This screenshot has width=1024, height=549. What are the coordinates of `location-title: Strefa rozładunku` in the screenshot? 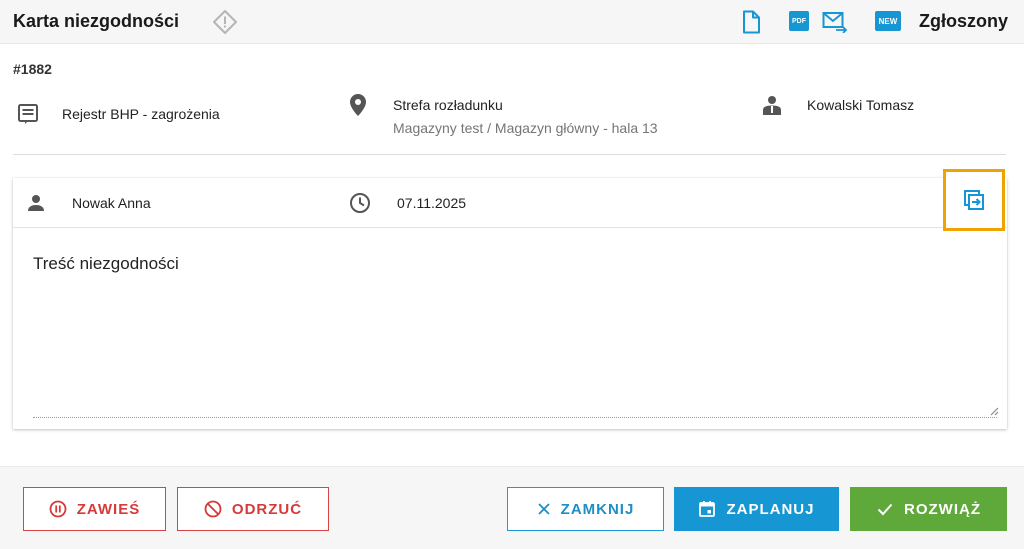 It's located at (448, 105).